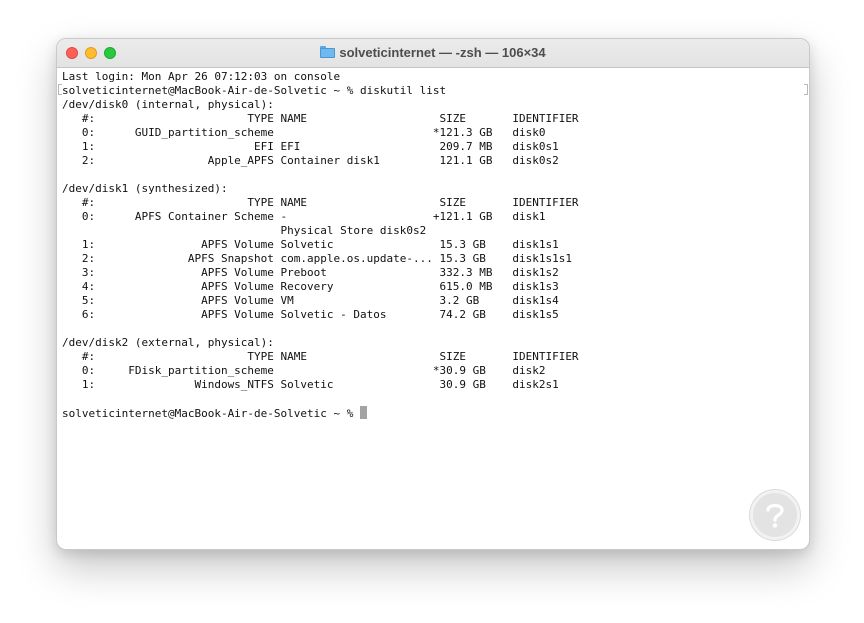 The image size is (864, 623). What do you see at coordinates (806, 89) in the screenshot?
I see `prompt-mark-right` at bounding box center [806, 89].